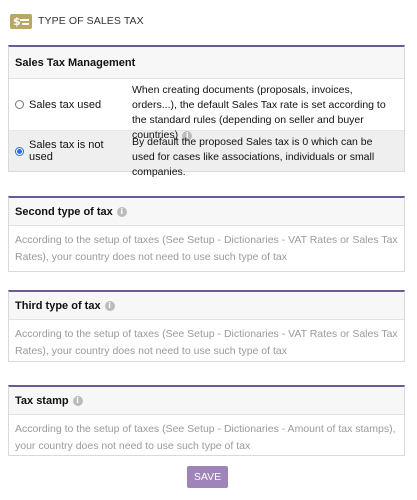 The width and height of the screenshot is (417, 500). What do you see at coordinates (21, 21) in the screenshot?
I see `sales-tax-icon: $` at bounding box center [21, 21].